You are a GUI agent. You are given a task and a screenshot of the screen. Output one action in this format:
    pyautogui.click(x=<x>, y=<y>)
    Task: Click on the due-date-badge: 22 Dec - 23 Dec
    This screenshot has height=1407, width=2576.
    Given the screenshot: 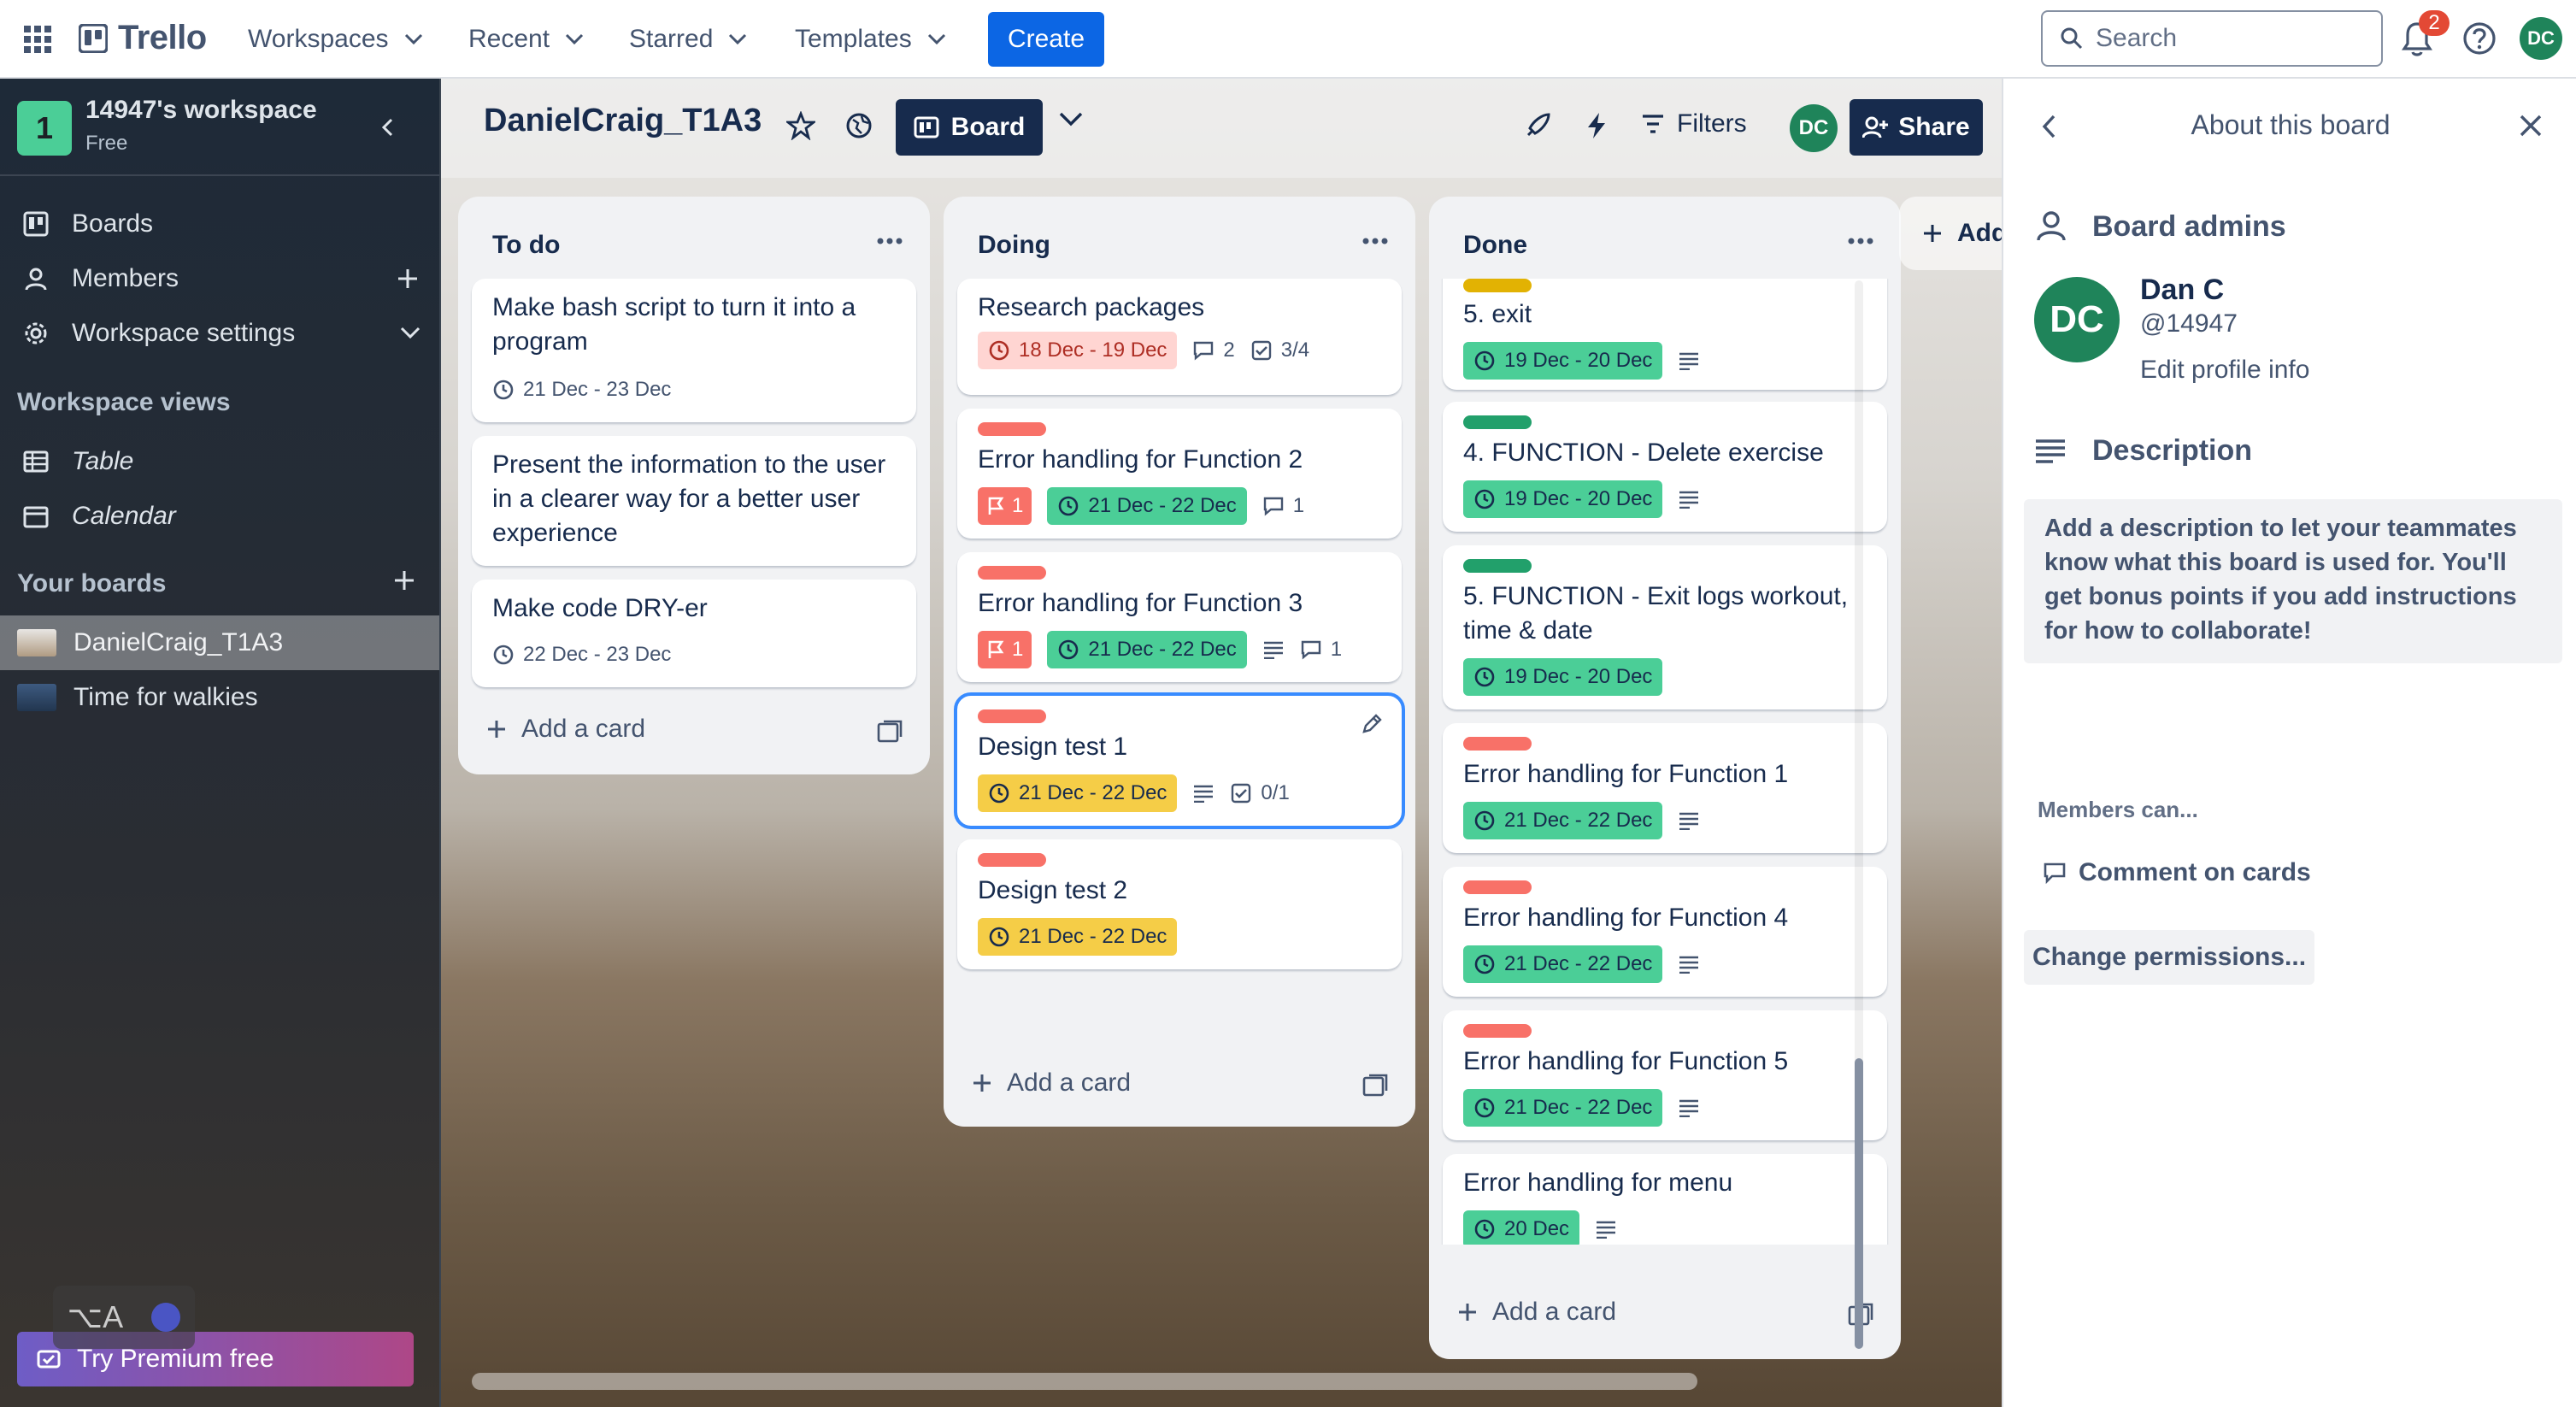 What is the action you would take?
    pyautogui.click(x=581, y=655)
    